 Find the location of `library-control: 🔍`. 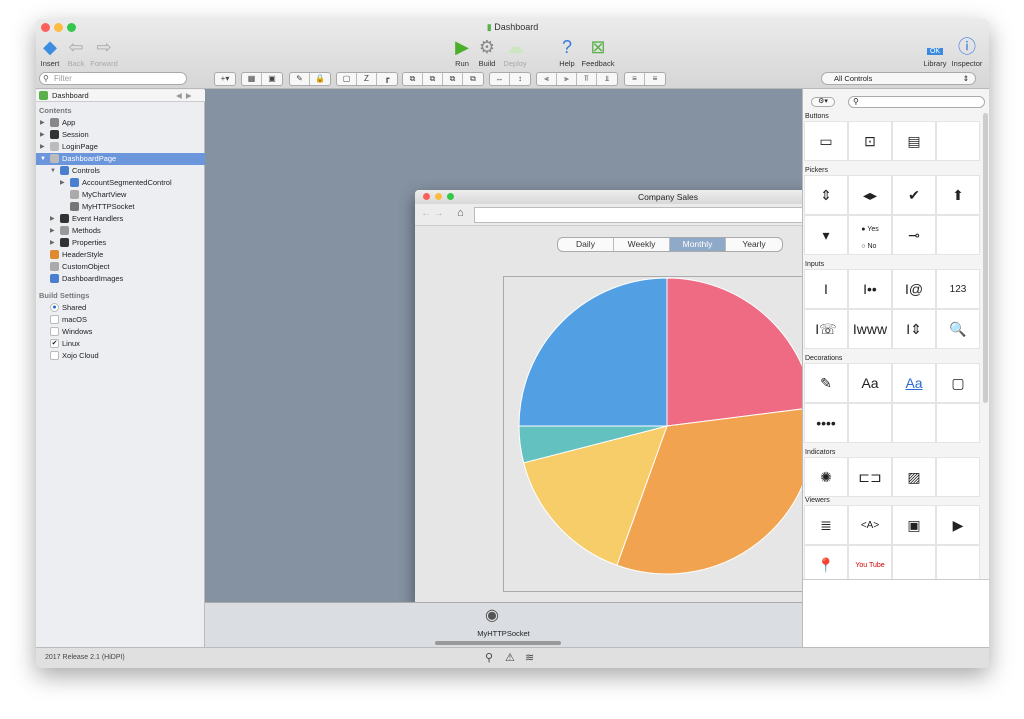

library-control: 🔍 is located at coordinates (958, 329).